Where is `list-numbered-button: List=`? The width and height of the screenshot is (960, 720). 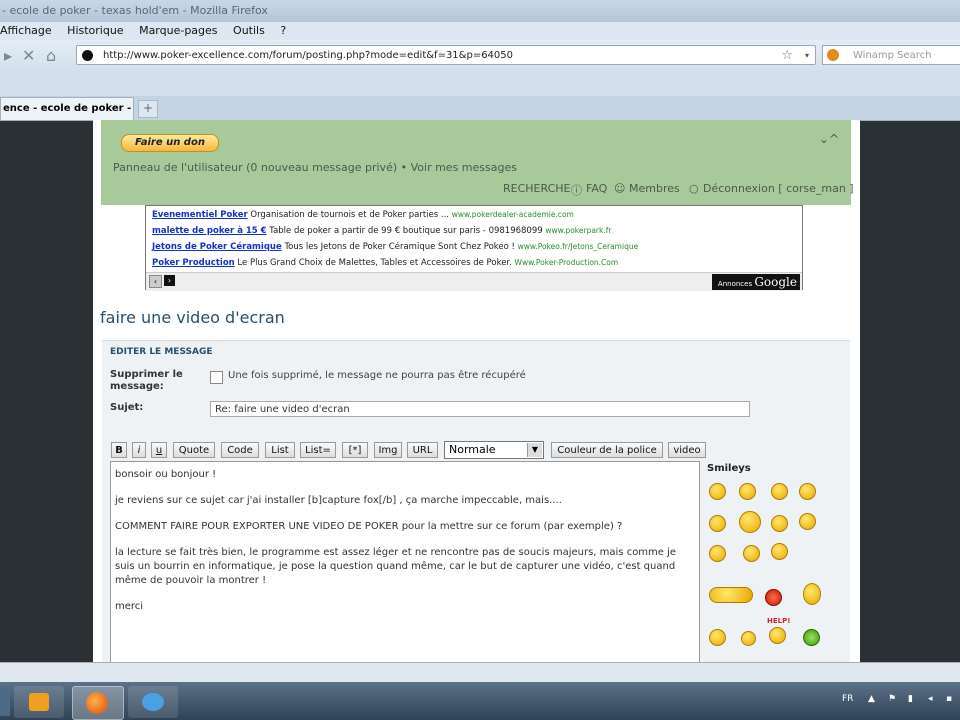 list-numbered-button: List= is located at coordinates (318, 450).